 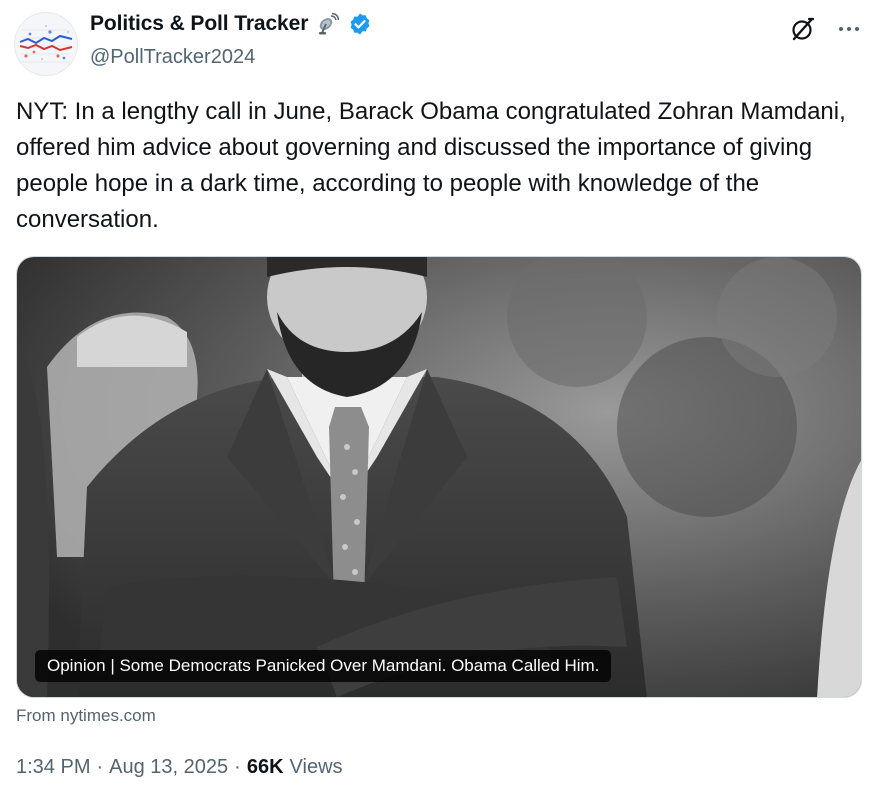 What do you see at coordinates (172, 57) in the screenshot?
I see `author-handle: @PollTracker2024` at bounding box center [172, 57].